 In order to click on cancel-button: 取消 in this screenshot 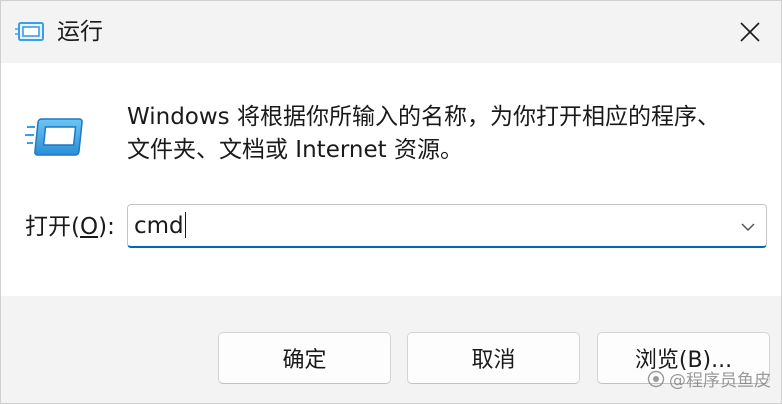, I will do `click(493, 358)`.